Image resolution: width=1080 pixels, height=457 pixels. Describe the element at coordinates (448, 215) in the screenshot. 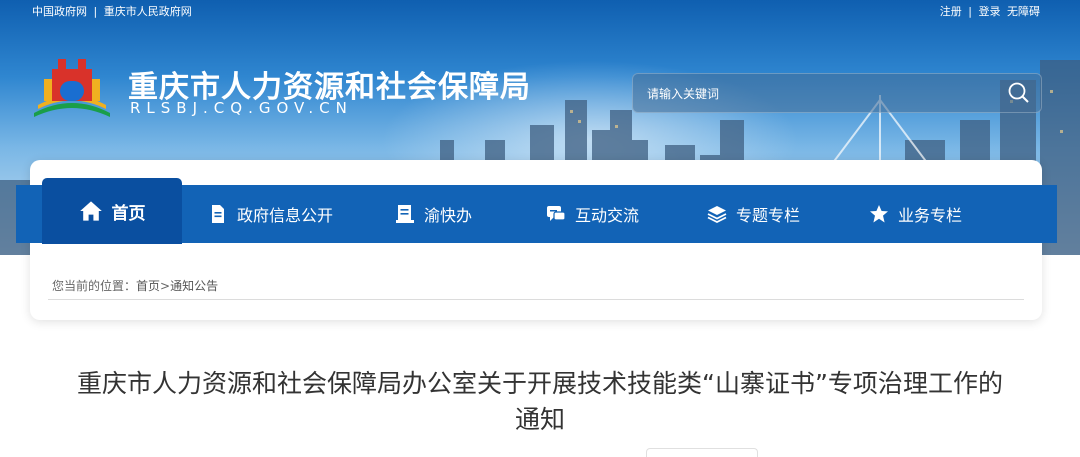

I see `nav-label: 渝快办` at that location.